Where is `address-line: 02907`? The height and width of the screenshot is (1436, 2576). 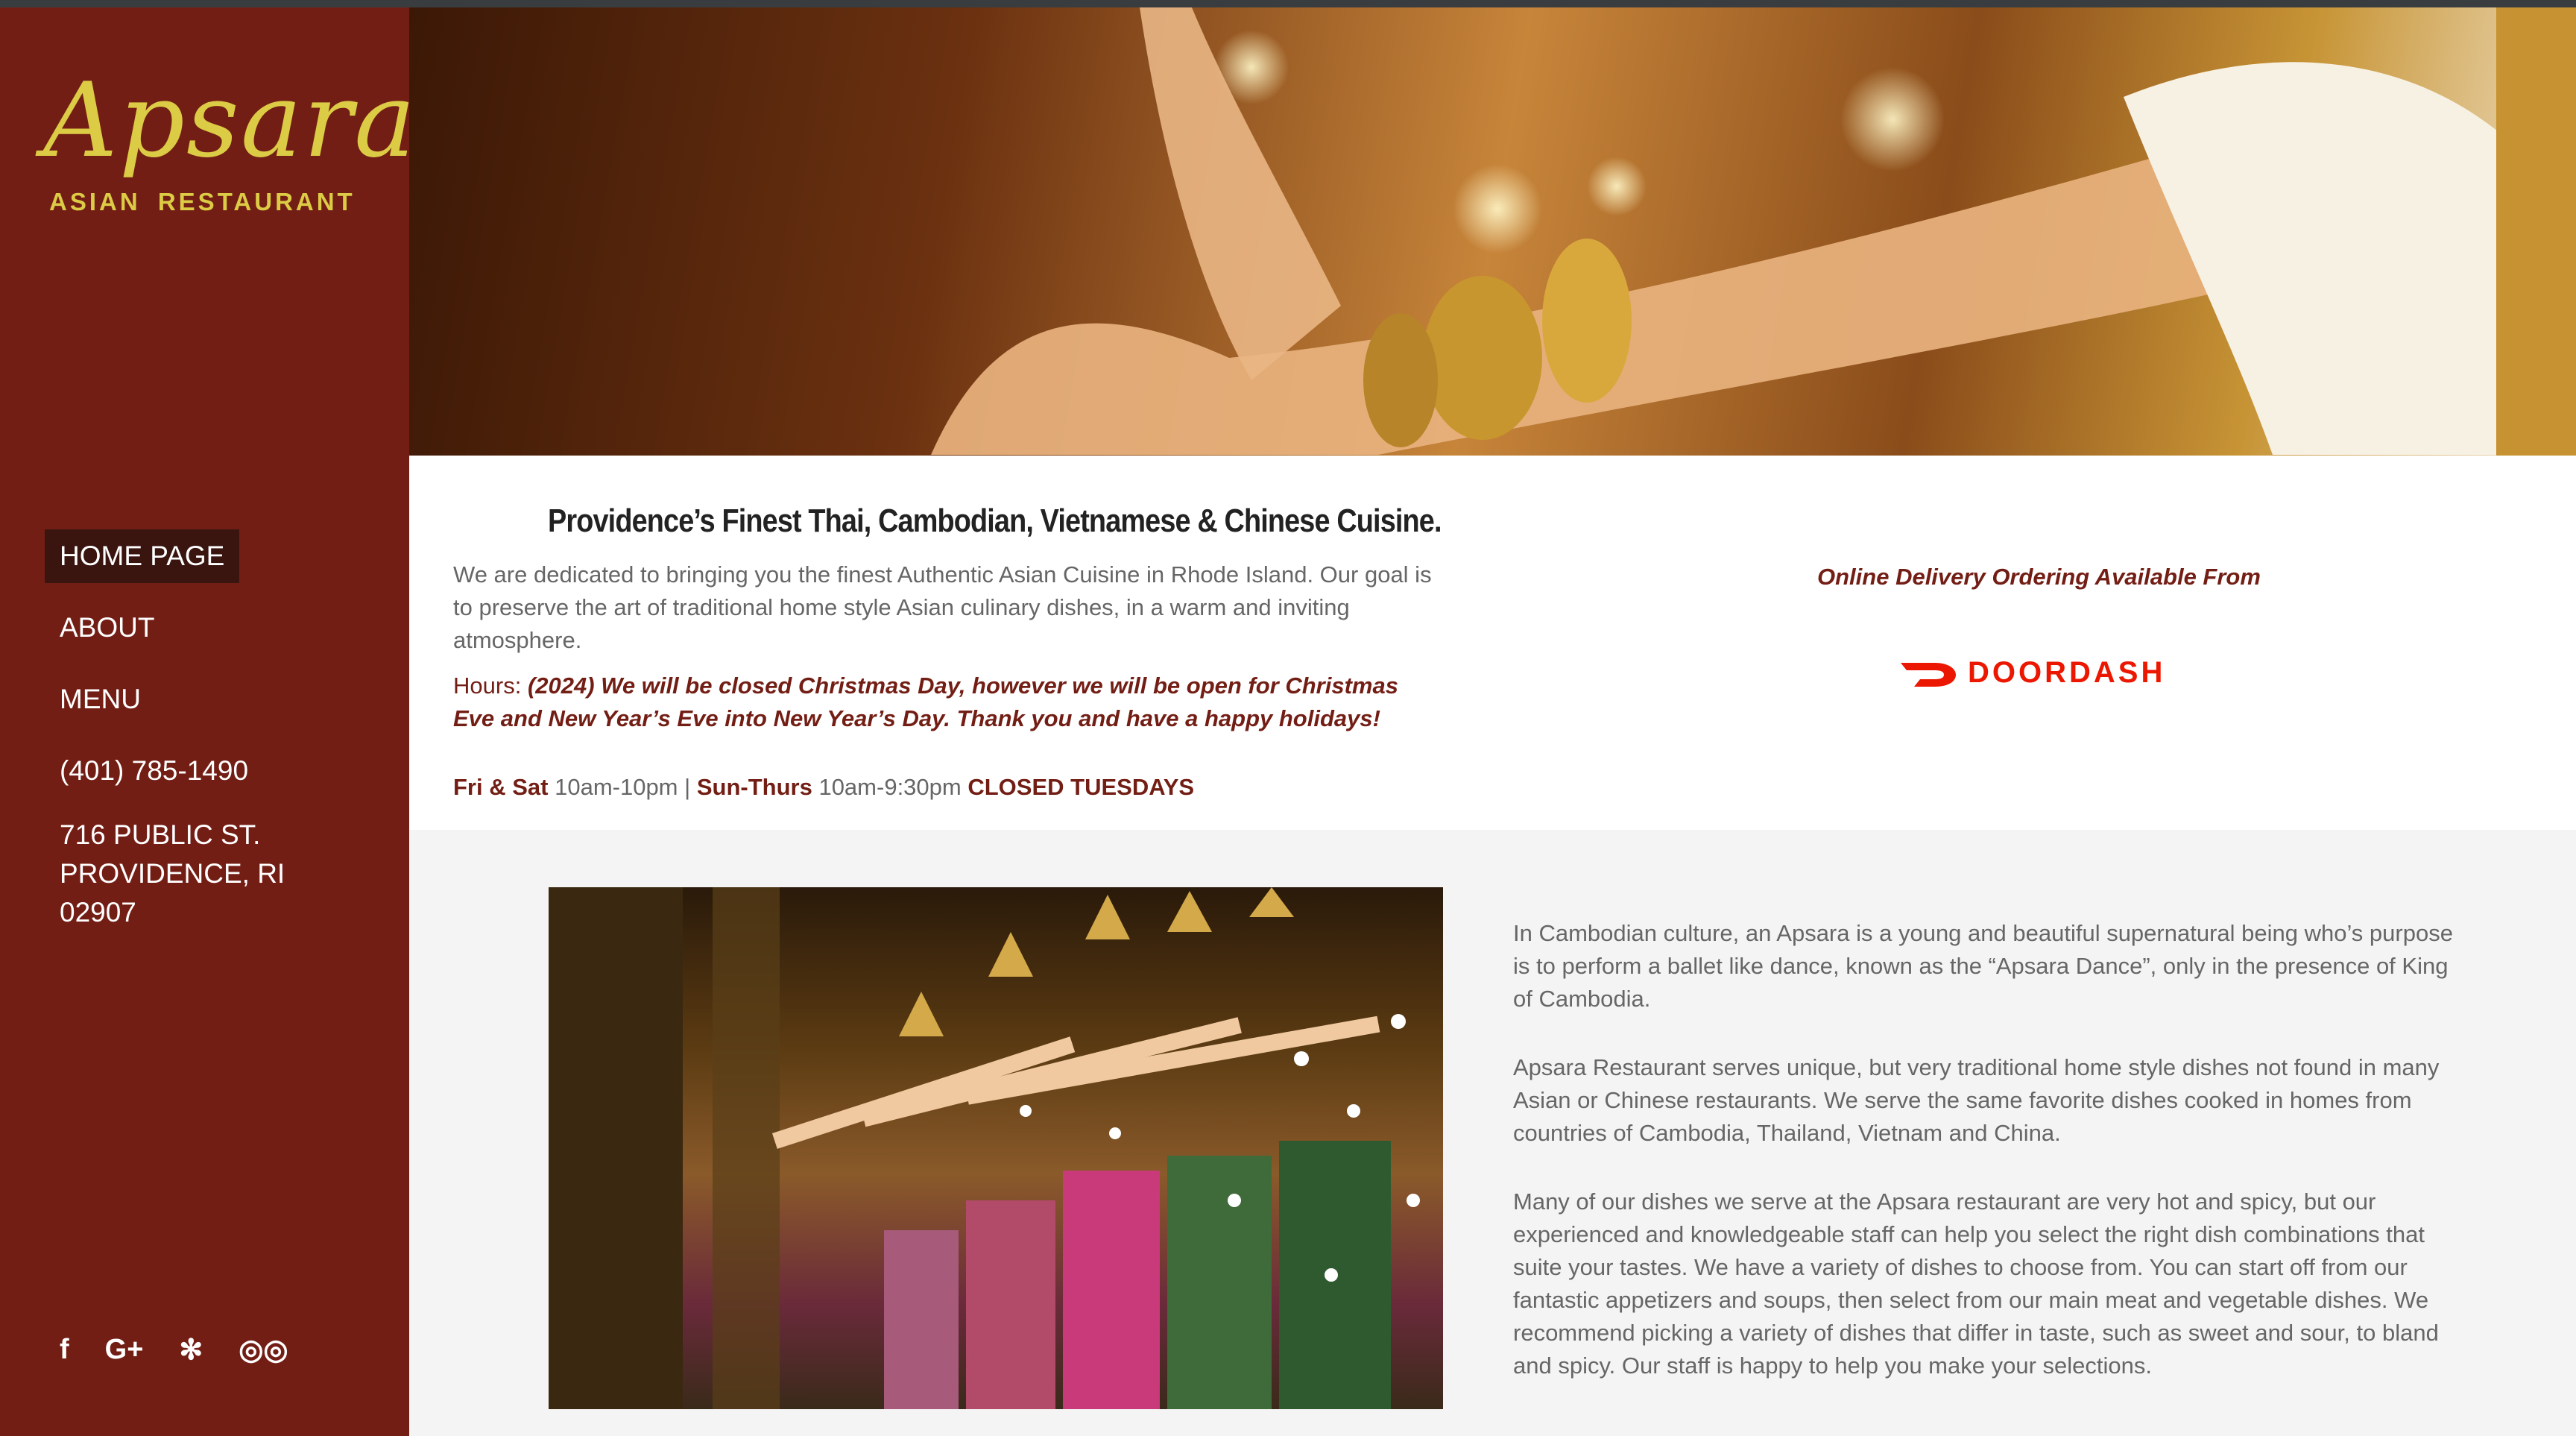 address-line: 02907 is located at coordinates (98, 912).